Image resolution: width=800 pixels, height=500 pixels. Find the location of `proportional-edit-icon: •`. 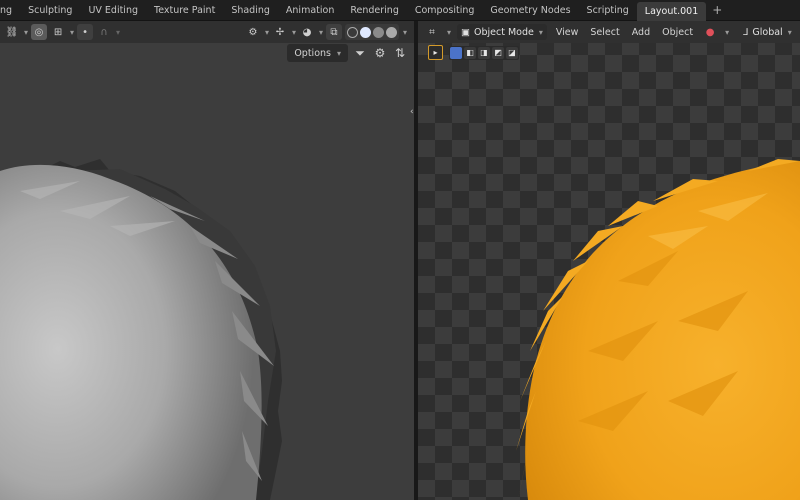

proportional-edit-icon: • is located at coordinates (85, 32).